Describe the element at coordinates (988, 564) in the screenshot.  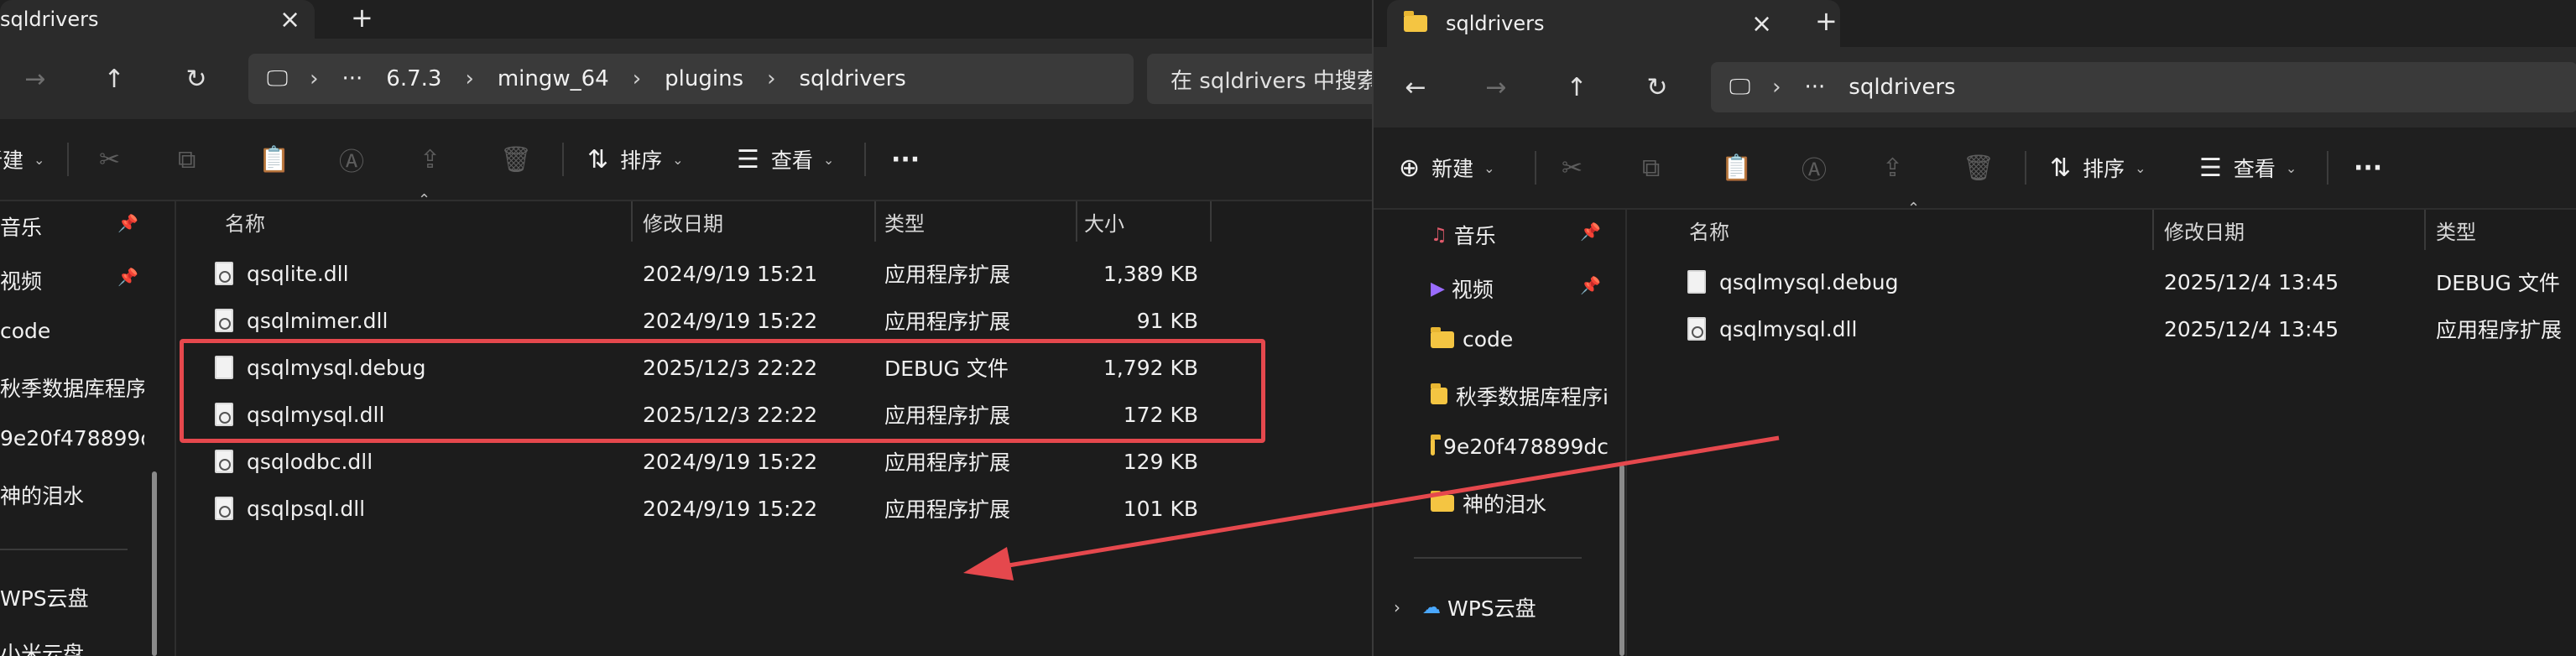
I see `arrow-head` at that location.